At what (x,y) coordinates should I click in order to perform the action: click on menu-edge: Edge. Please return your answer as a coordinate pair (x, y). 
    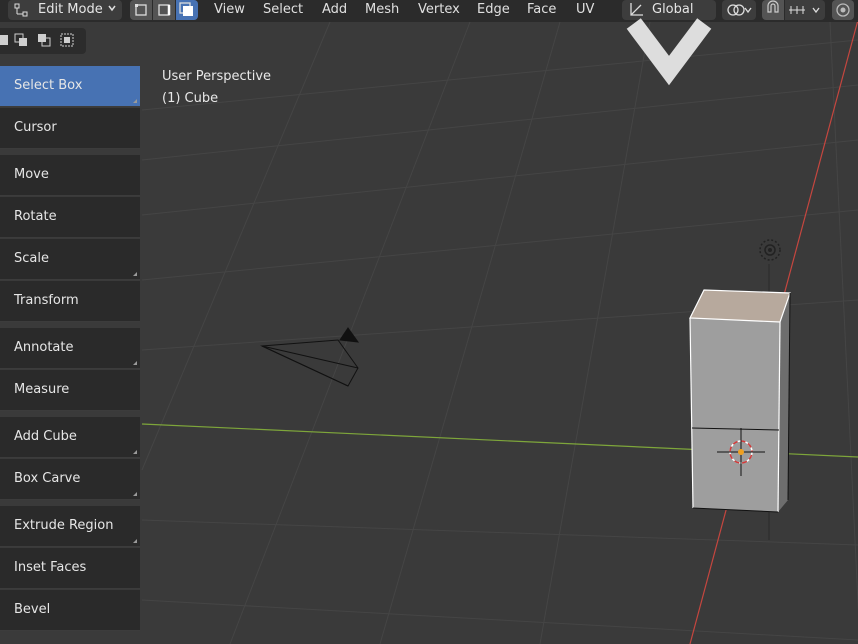
    Looking at the image, I should click on (493, 9).